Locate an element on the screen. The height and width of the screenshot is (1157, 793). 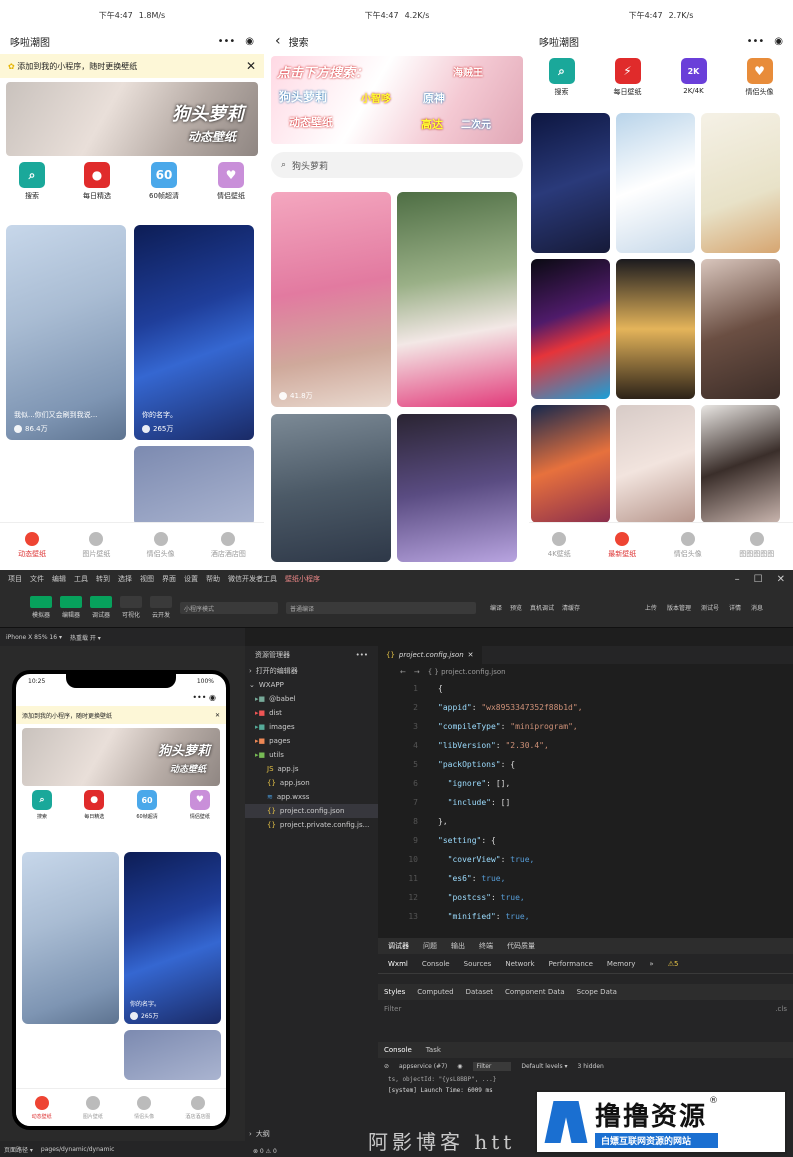
minimize-icon: – is located at coordinates (737, 579).